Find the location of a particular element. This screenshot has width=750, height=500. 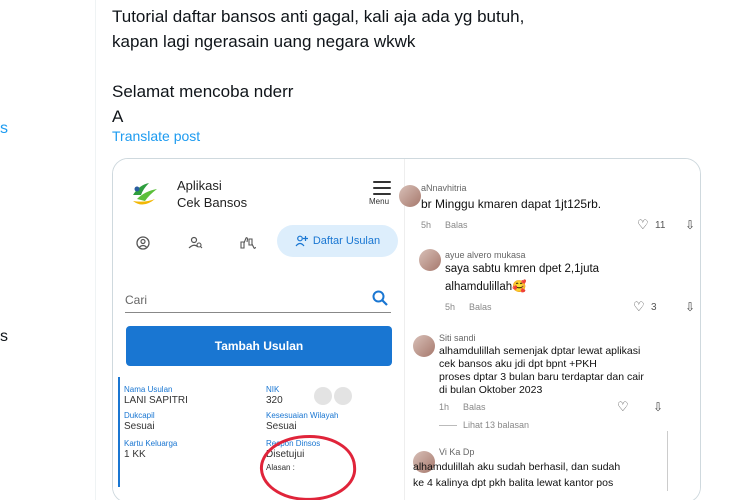

search-icon is located at coordinates (380, 298).